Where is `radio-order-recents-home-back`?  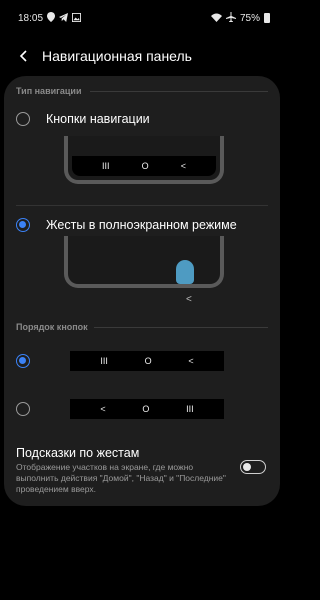
radio-order-recents-home-back is located at coordinates (23, 361).